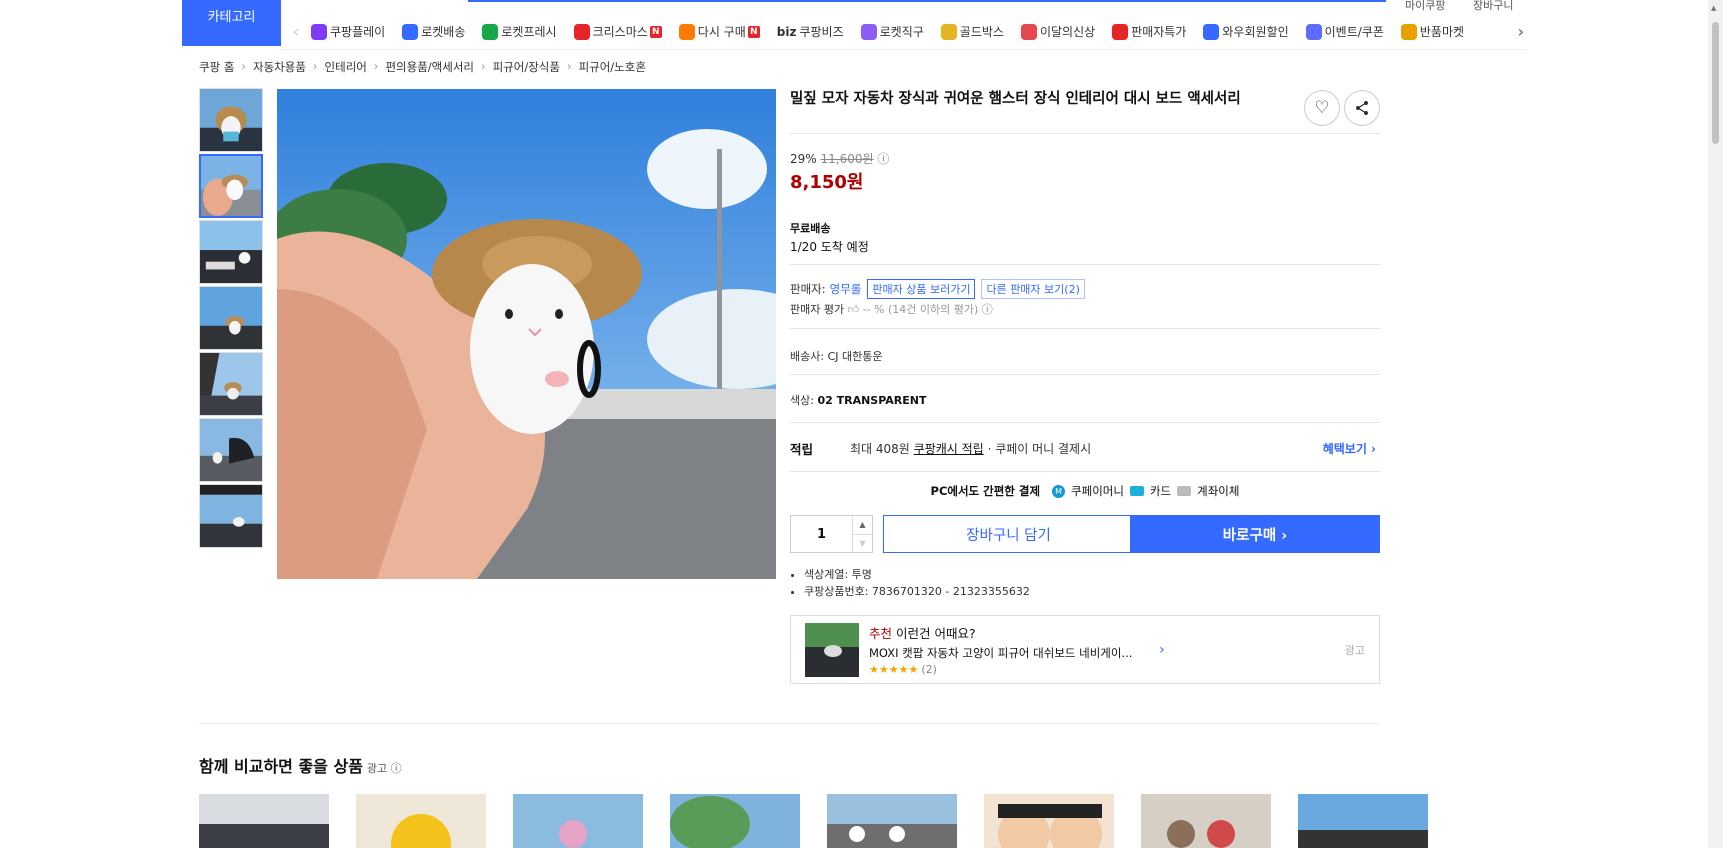  What do you see at coordinates (1349, 448) in the screenshot?
I see `view-benefits-link: 혜택보기 ›` at bounding box center [1349, 448].